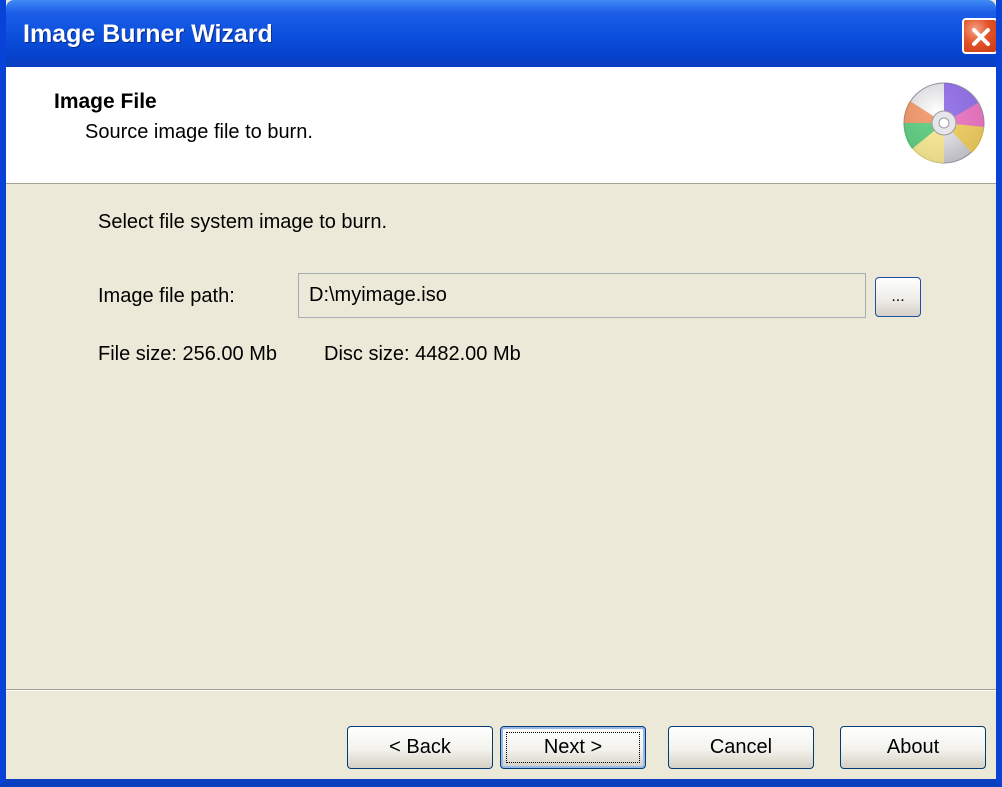 This screenshot has width=1002, height=787. Describe the element at coordinates (501, 125) in the screenshot. I see `wizard-header: Image File Source image file to burn.` at that location.